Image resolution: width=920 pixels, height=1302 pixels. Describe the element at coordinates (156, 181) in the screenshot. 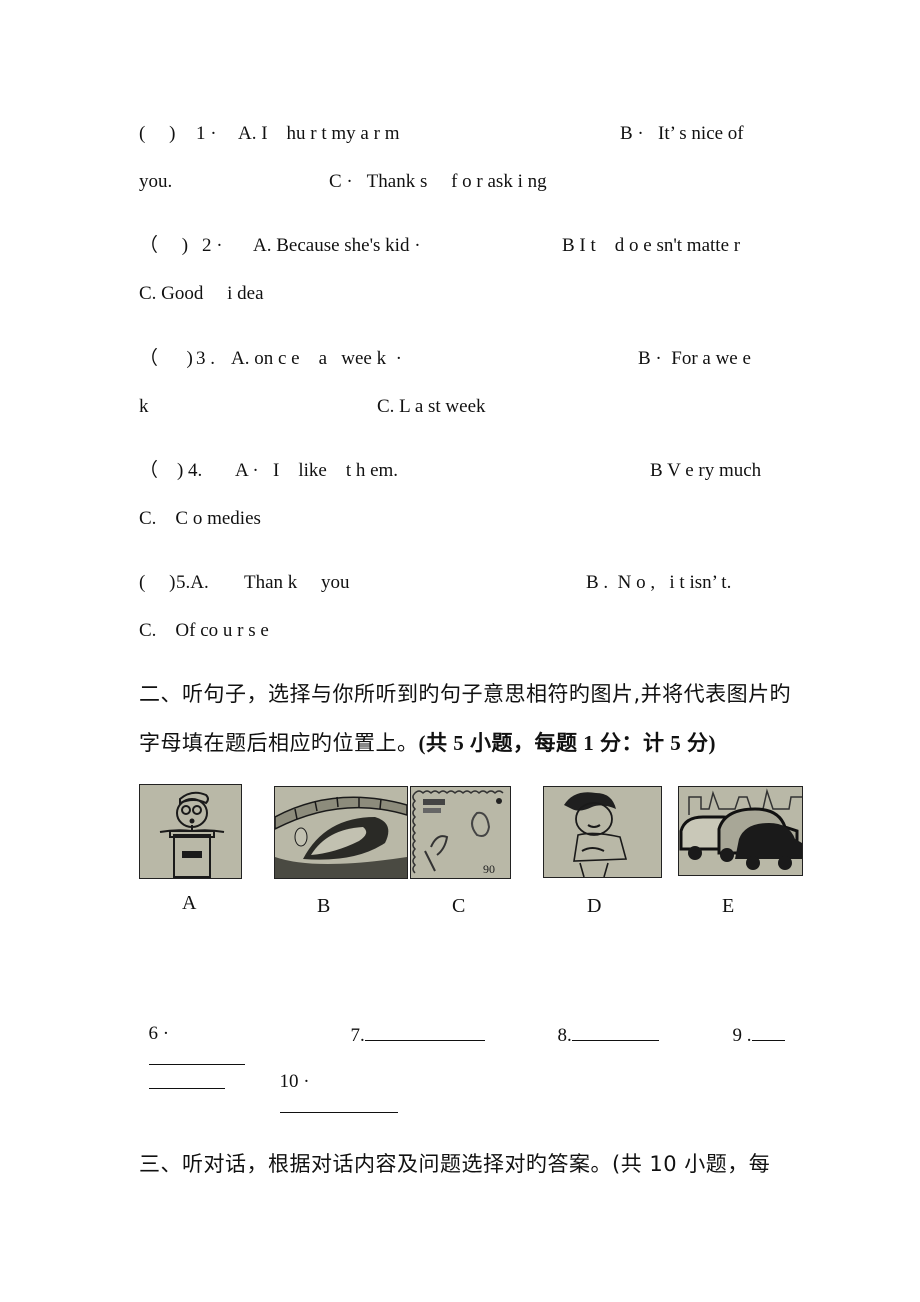

I see `option-b-1-continued: you.` at that location.